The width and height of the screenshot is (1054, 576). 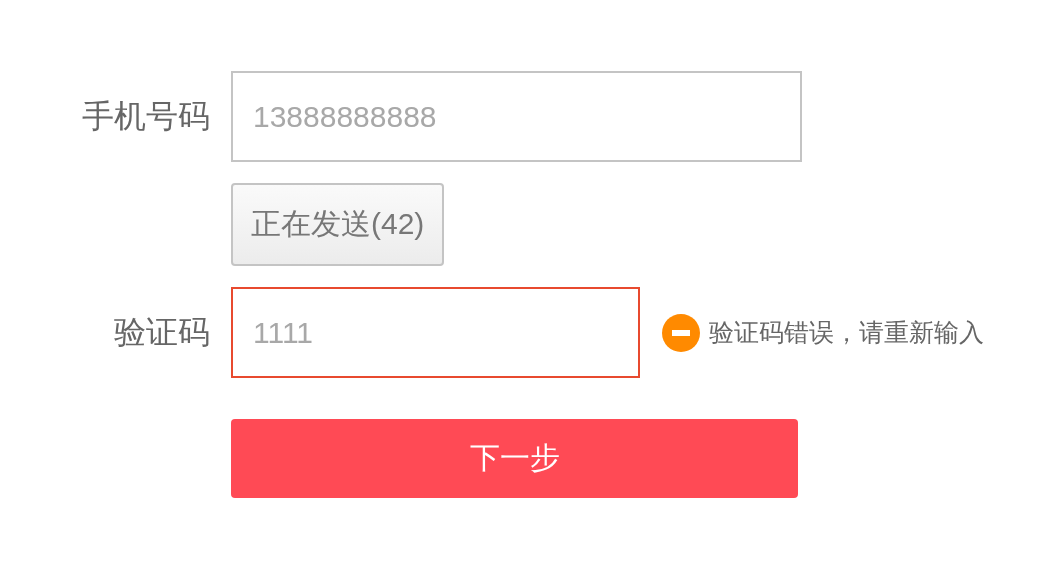 What do you see at coordinates (146, 116) in the screenshot?
I see `field-label: 手机号码` at bounding box center [146, 116].